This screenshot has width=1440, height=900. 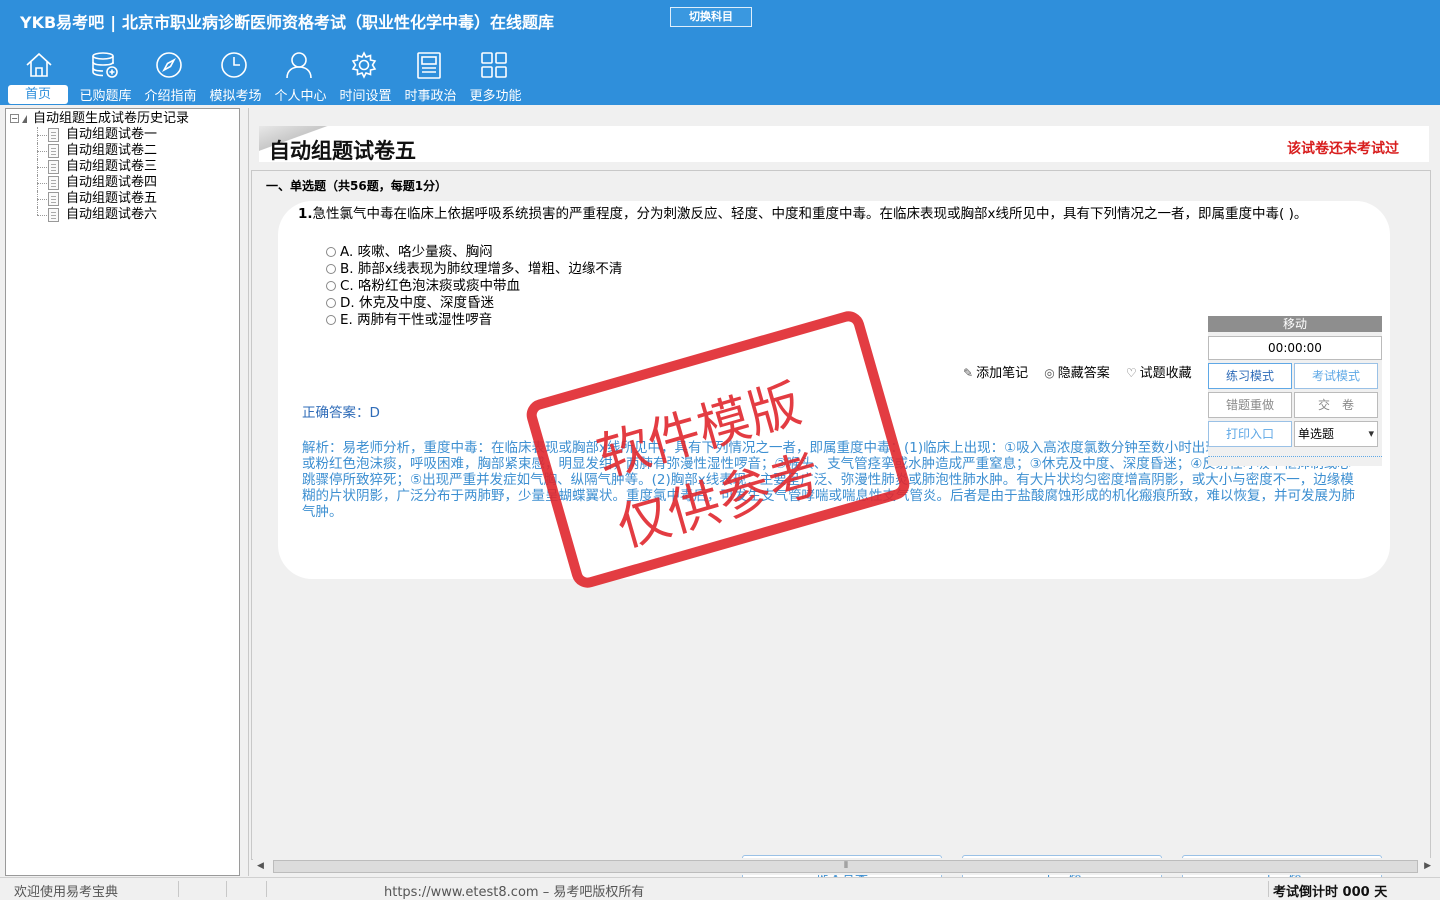 I want to click on nav-mock-exam: 模拟考场, so click(x=235, y=75).